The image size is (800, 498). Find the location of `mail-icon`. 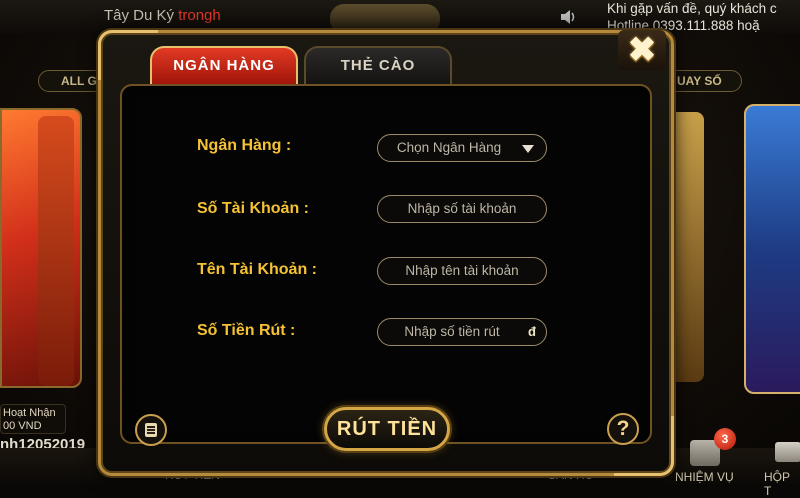

mail-icon is located at coordinates (787, 452).